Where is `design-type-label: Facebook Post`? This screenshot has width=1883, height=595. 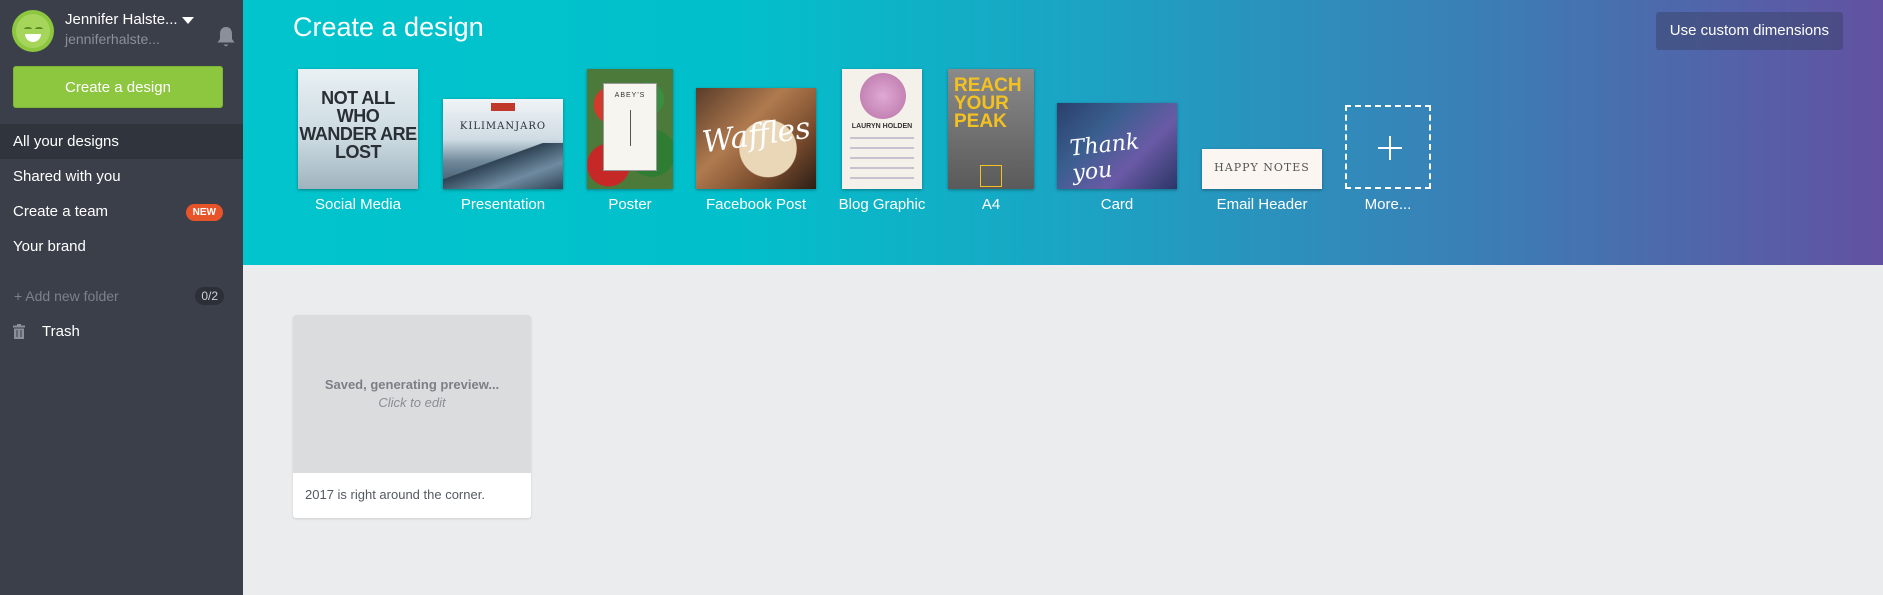
design-type-label: Facebook Post is located at coordinates (756, 204).